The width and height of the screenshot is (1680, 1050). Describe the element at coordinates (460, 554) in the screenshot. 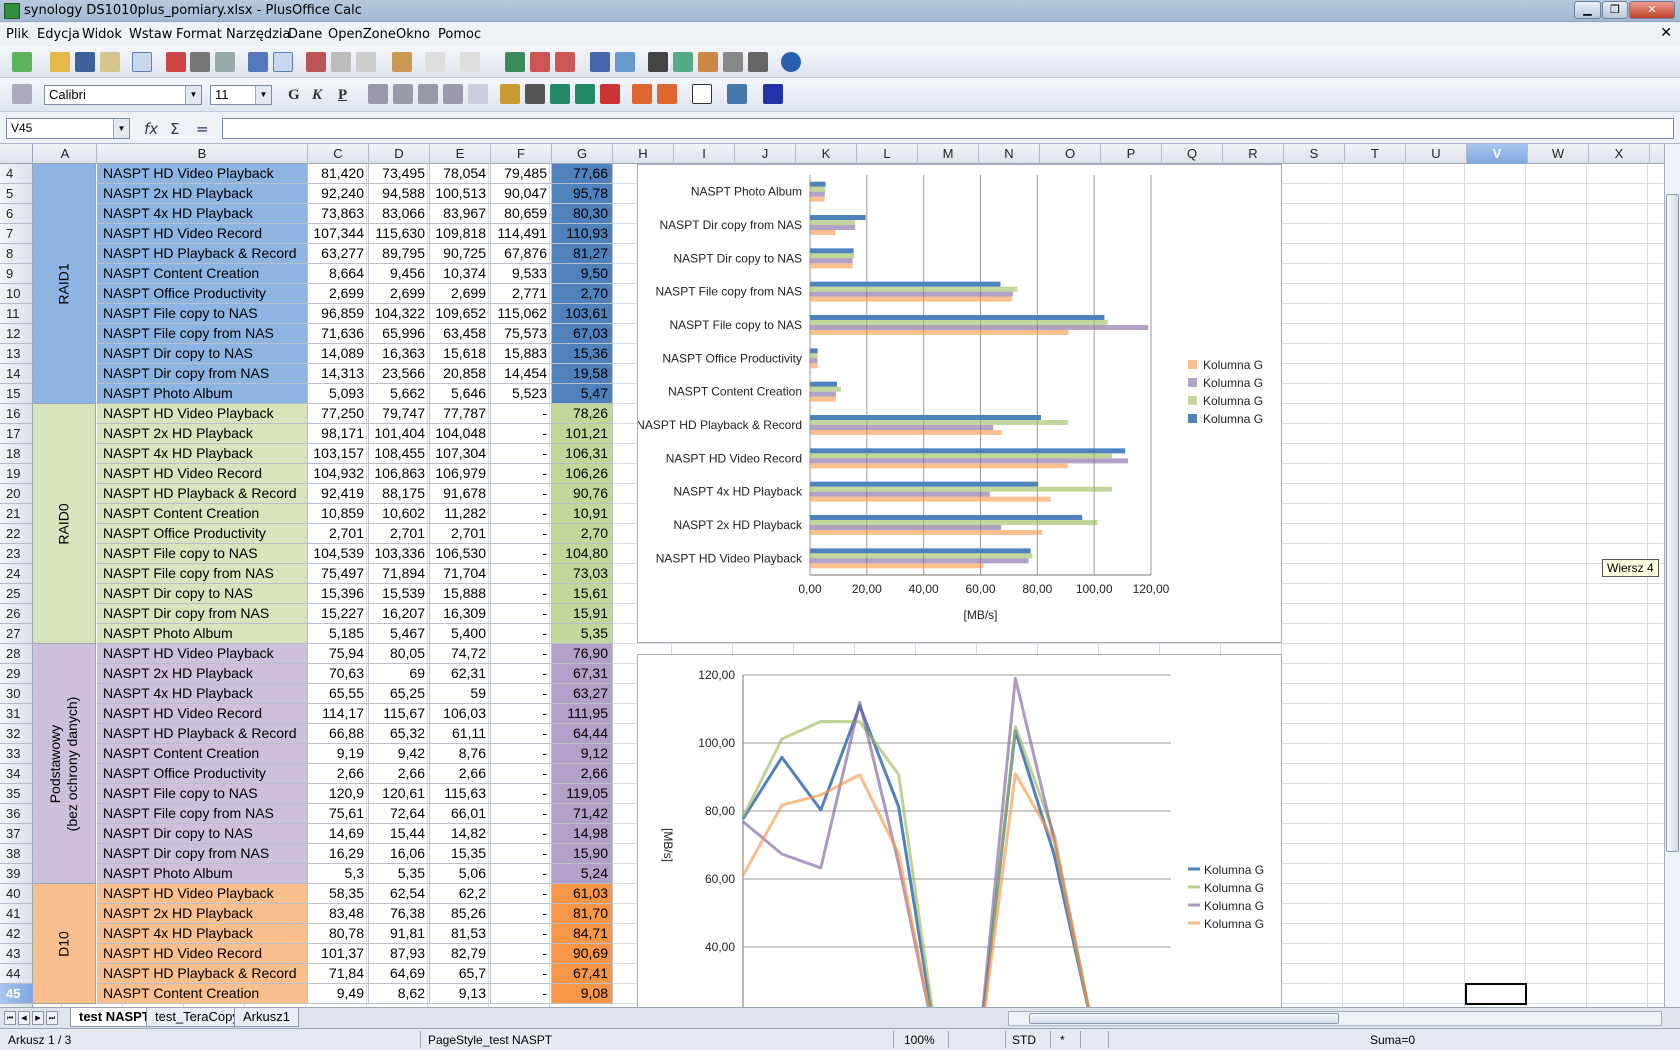

I see `table-cell: 106,530` at that location.